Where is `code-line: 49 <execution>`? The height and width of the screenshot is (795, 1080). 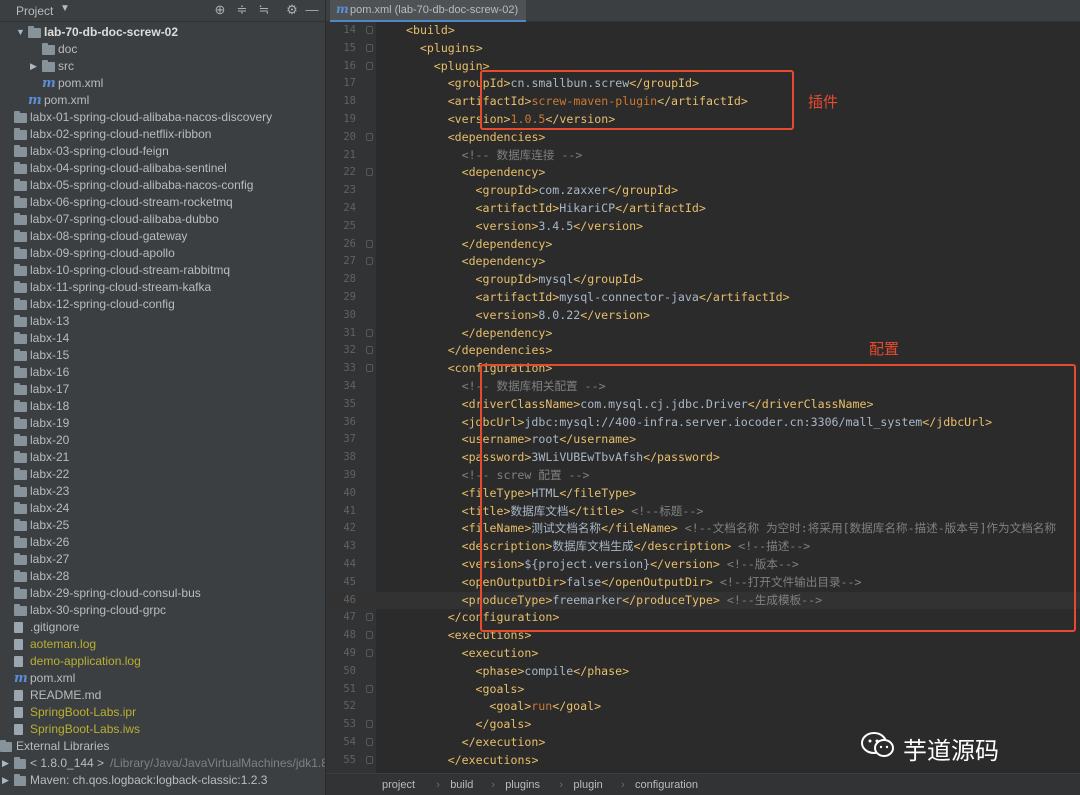
code-line: 49 <execution> is located at coordinates (703, 654).